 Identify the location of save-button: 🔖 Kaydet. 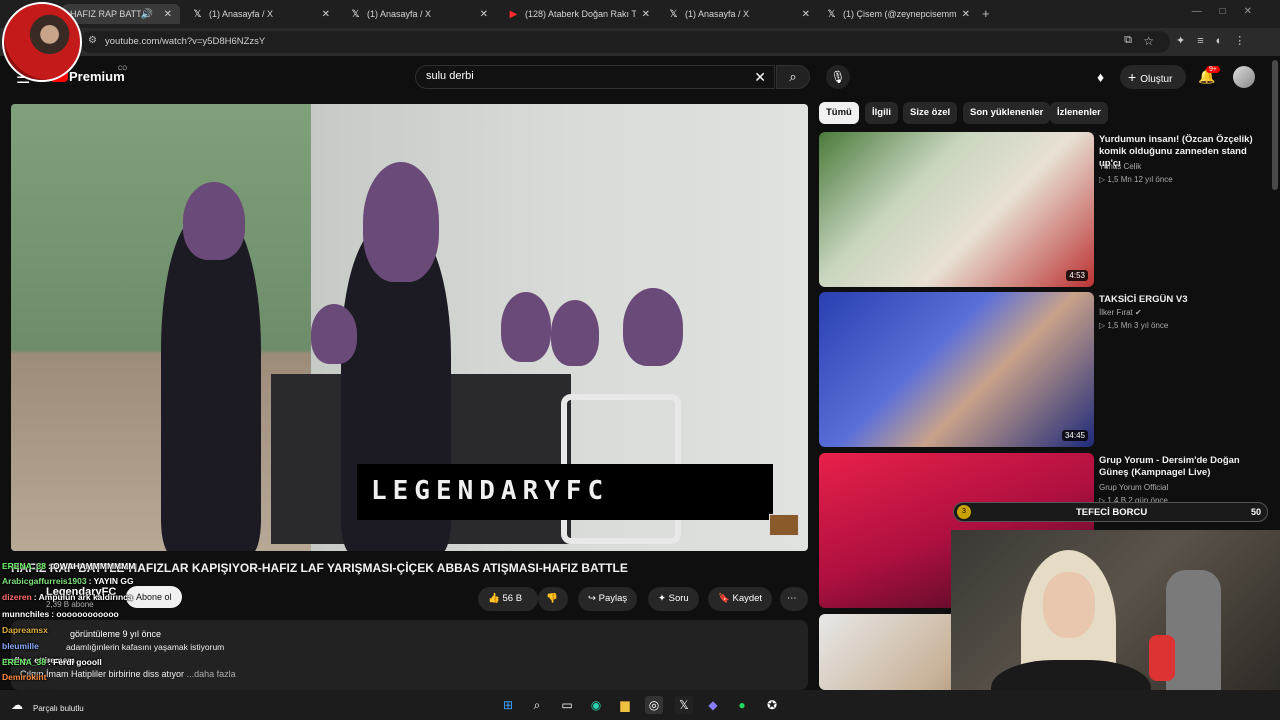
(740, 599).